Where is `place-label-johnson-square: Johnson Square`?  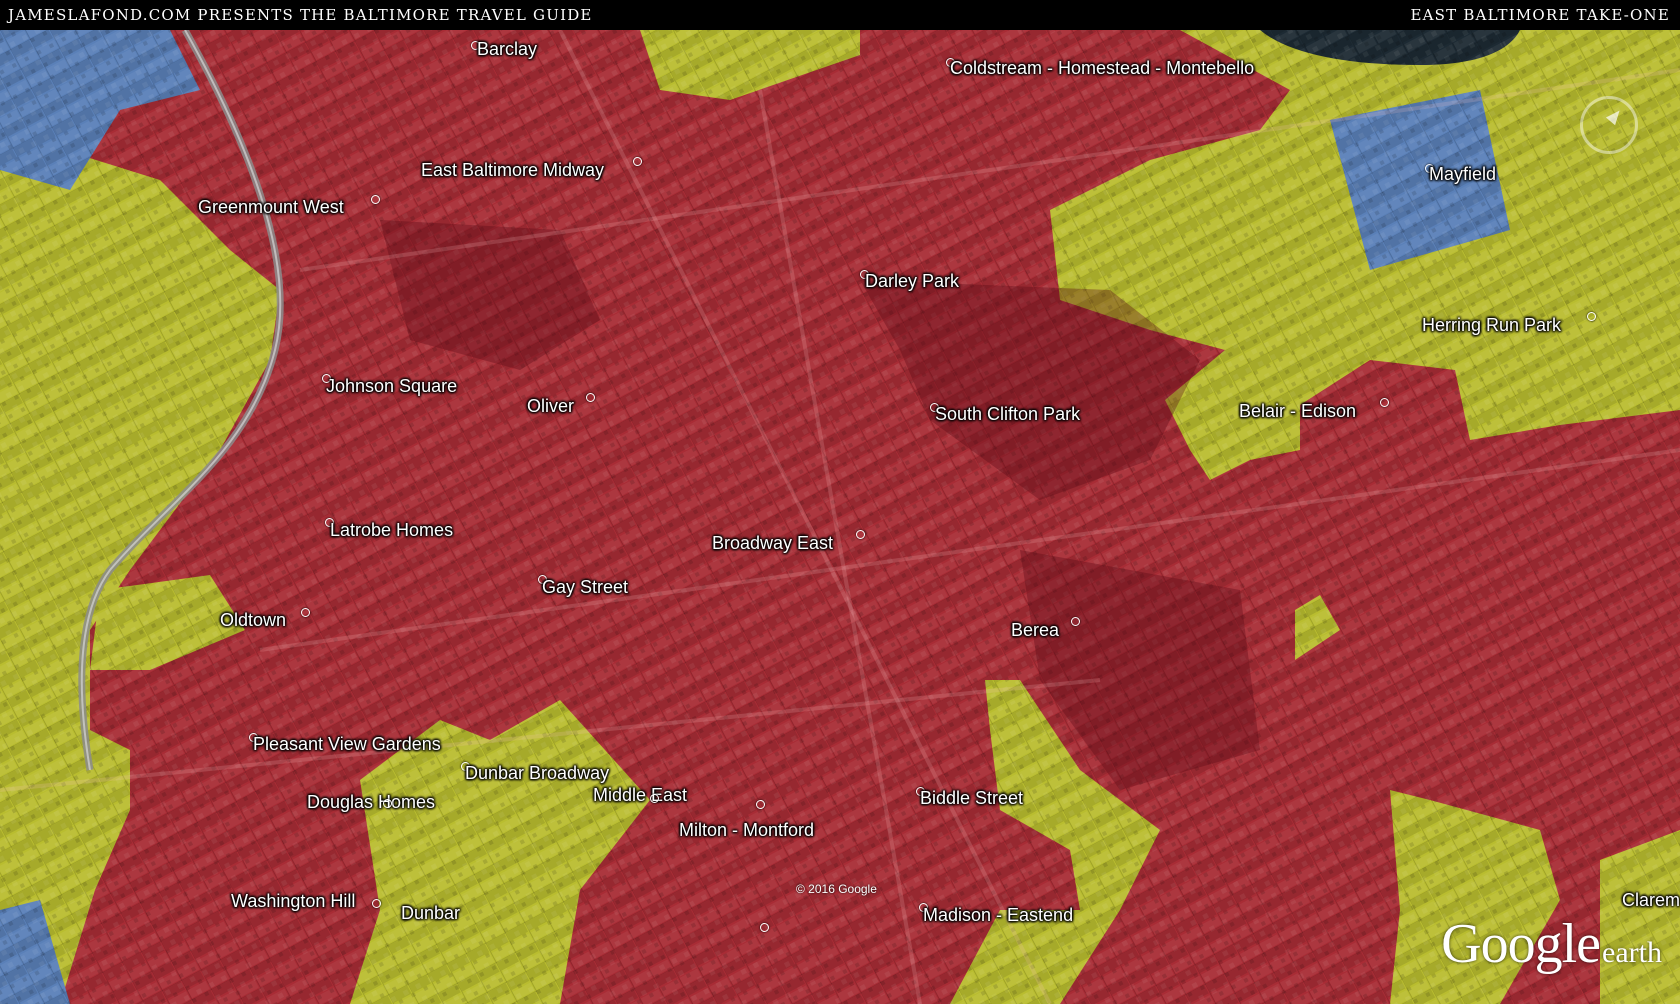 place-label-johnson-square: Johnson Square is located at coordinates (391, 386).